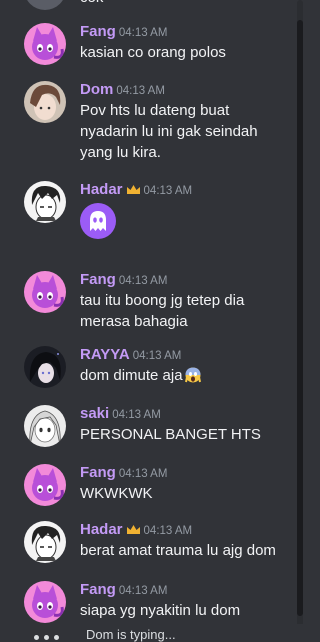 The image size is (320, 642). I want to click on message-text: dom dimute aja, so click(131, 375).